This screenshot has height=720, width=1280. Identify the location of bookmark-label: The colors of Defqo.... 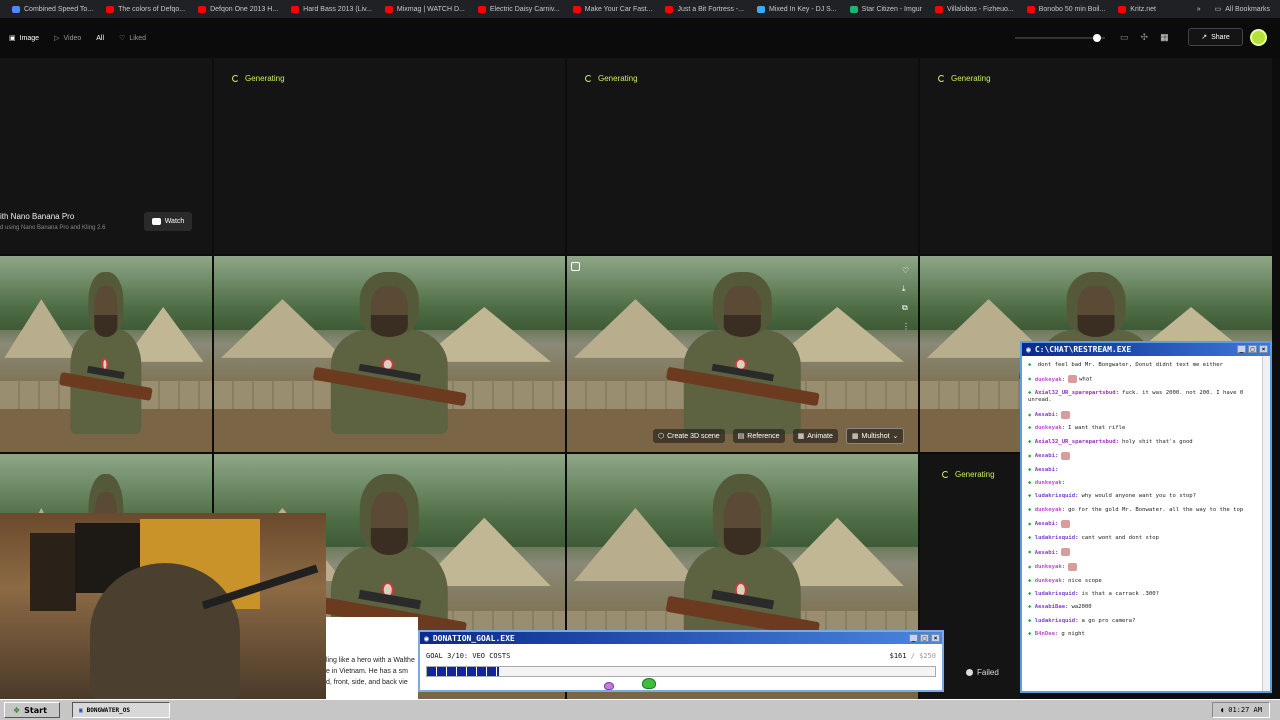
(152, 9).